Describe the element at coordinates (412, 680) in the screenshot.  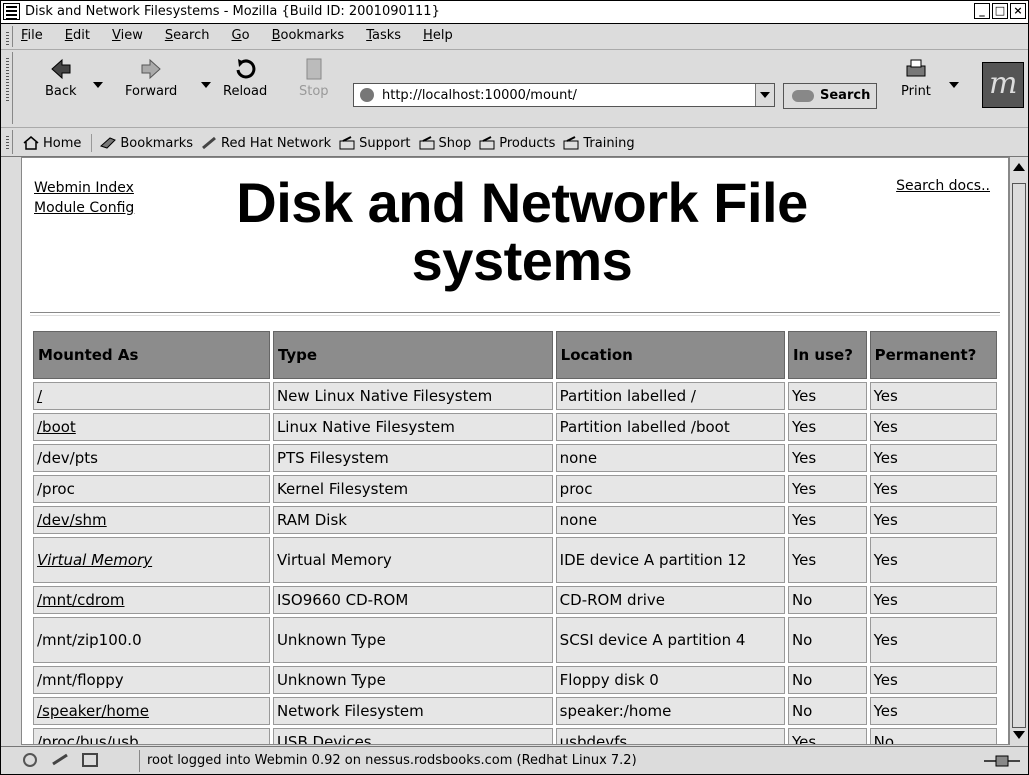
I see `type-cell: Unknown Type` at that location.